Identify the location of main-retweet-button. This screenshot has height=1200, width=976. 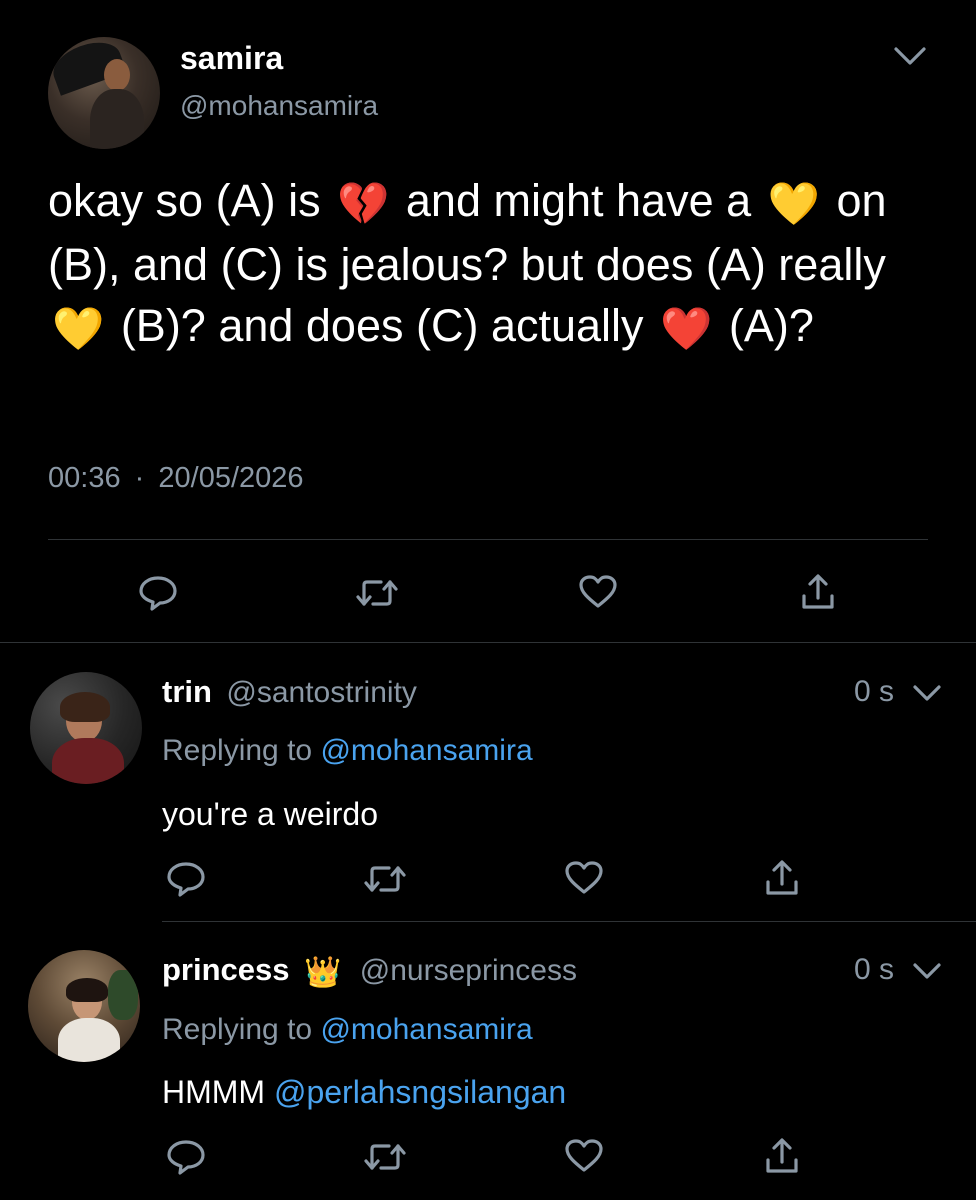
(377, 593).